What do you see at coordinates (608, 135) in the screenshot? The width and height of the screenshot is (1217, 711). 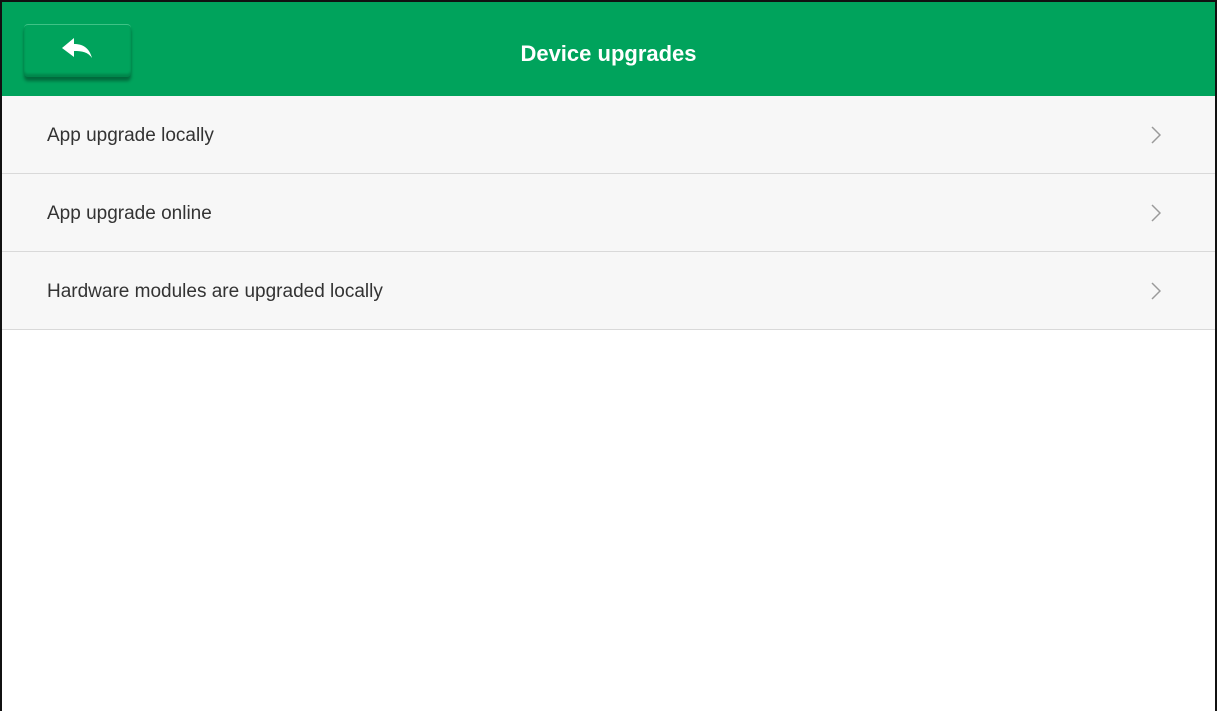 I see `list-item-app-upgrade-locally: App upgrade locally` at bounding box center [608, 135].